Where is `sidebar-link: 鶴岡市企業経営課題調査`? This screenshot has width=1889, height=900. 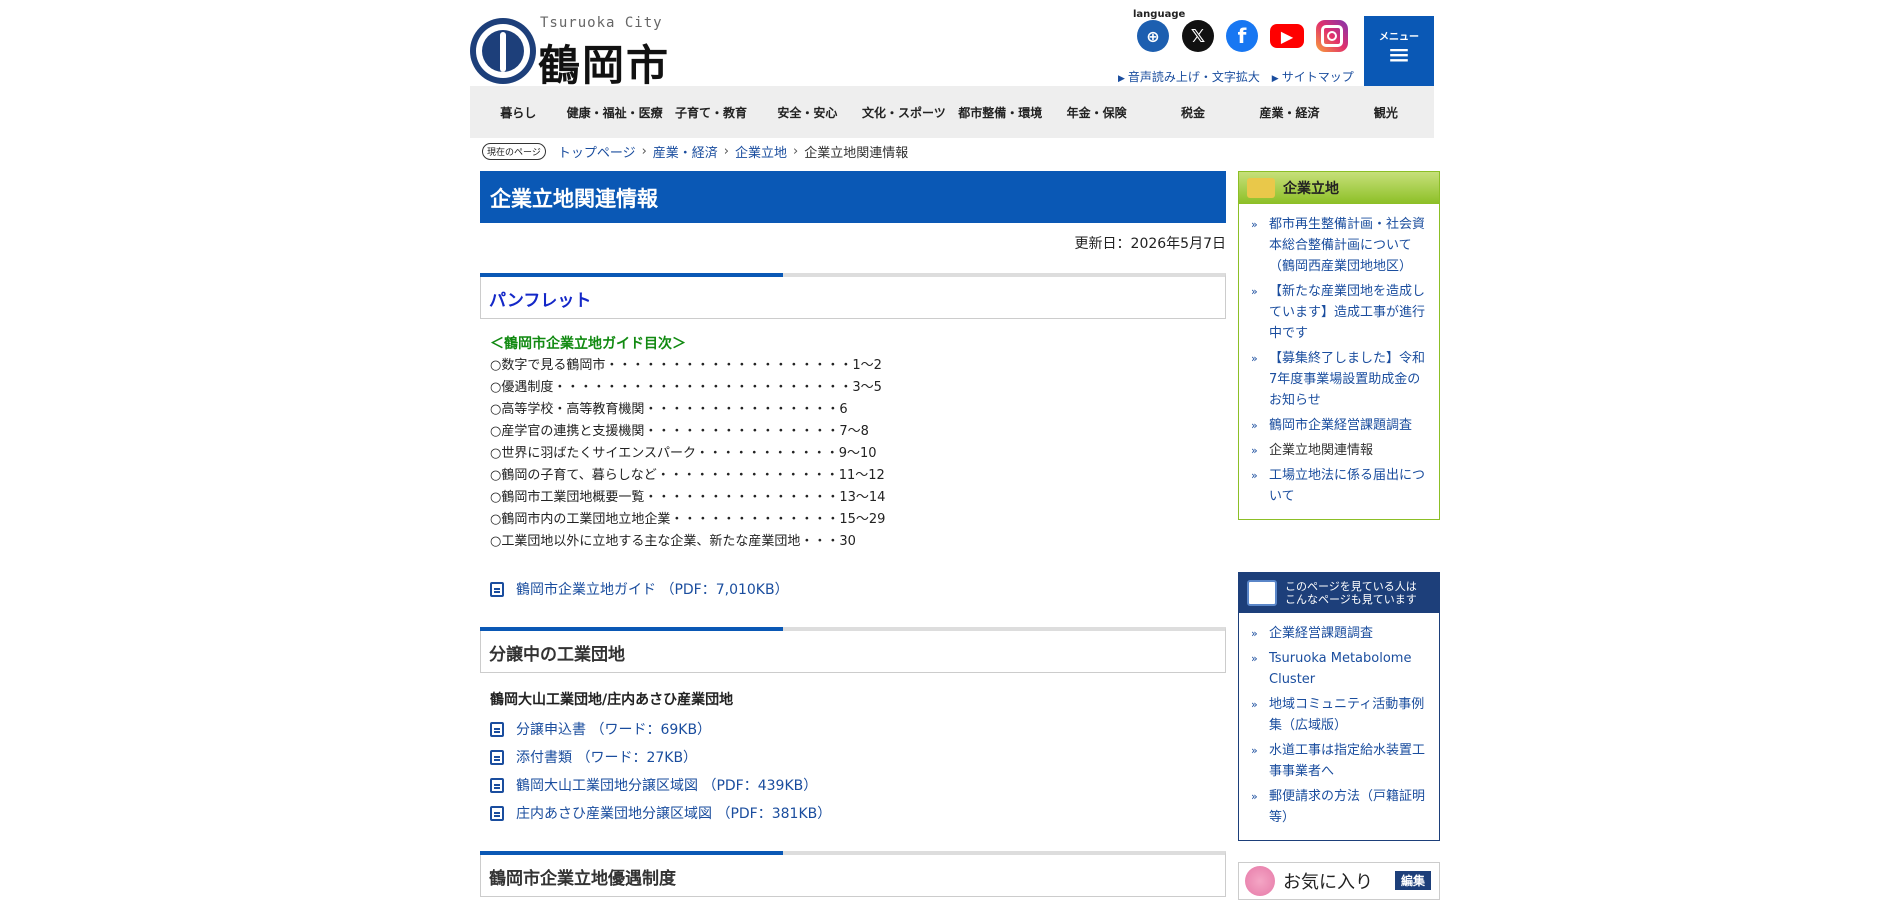 sidebar-link: 鶴岡市企業経営課題調査 is located at coordinates (1340, 425).